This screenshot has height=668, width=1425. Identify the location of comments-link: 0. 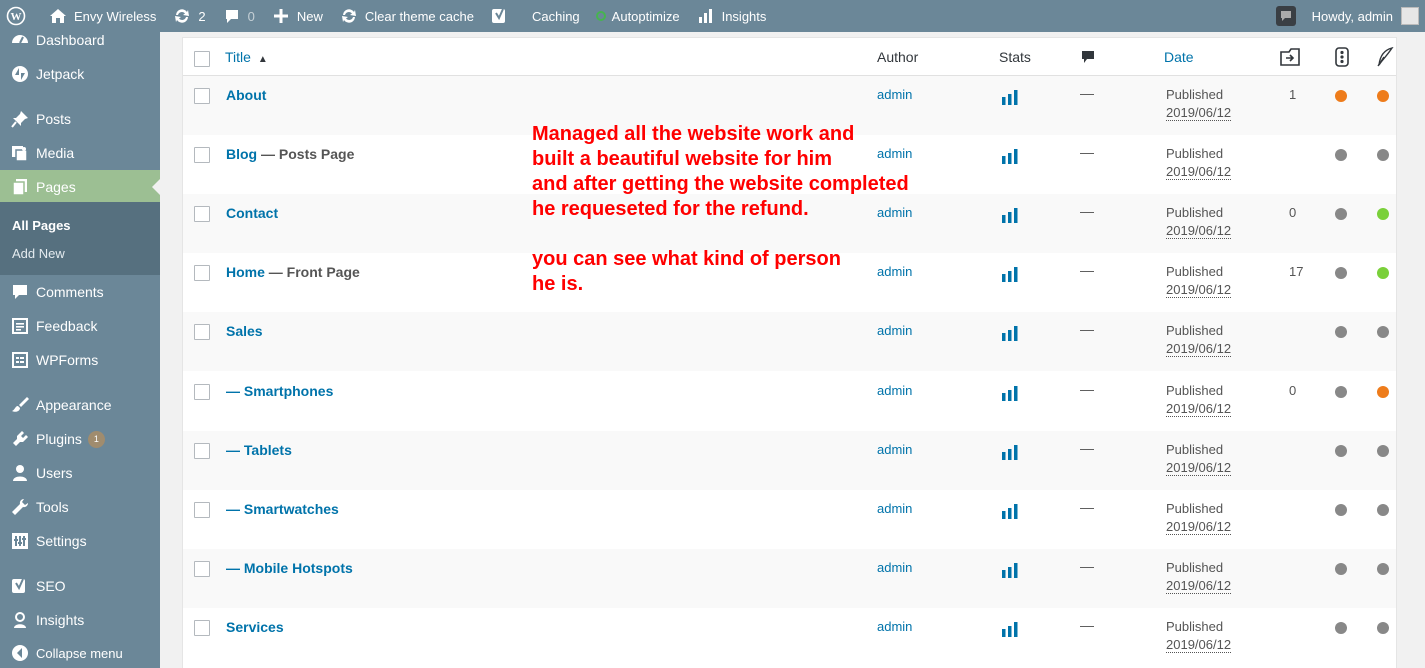
(238, 16).